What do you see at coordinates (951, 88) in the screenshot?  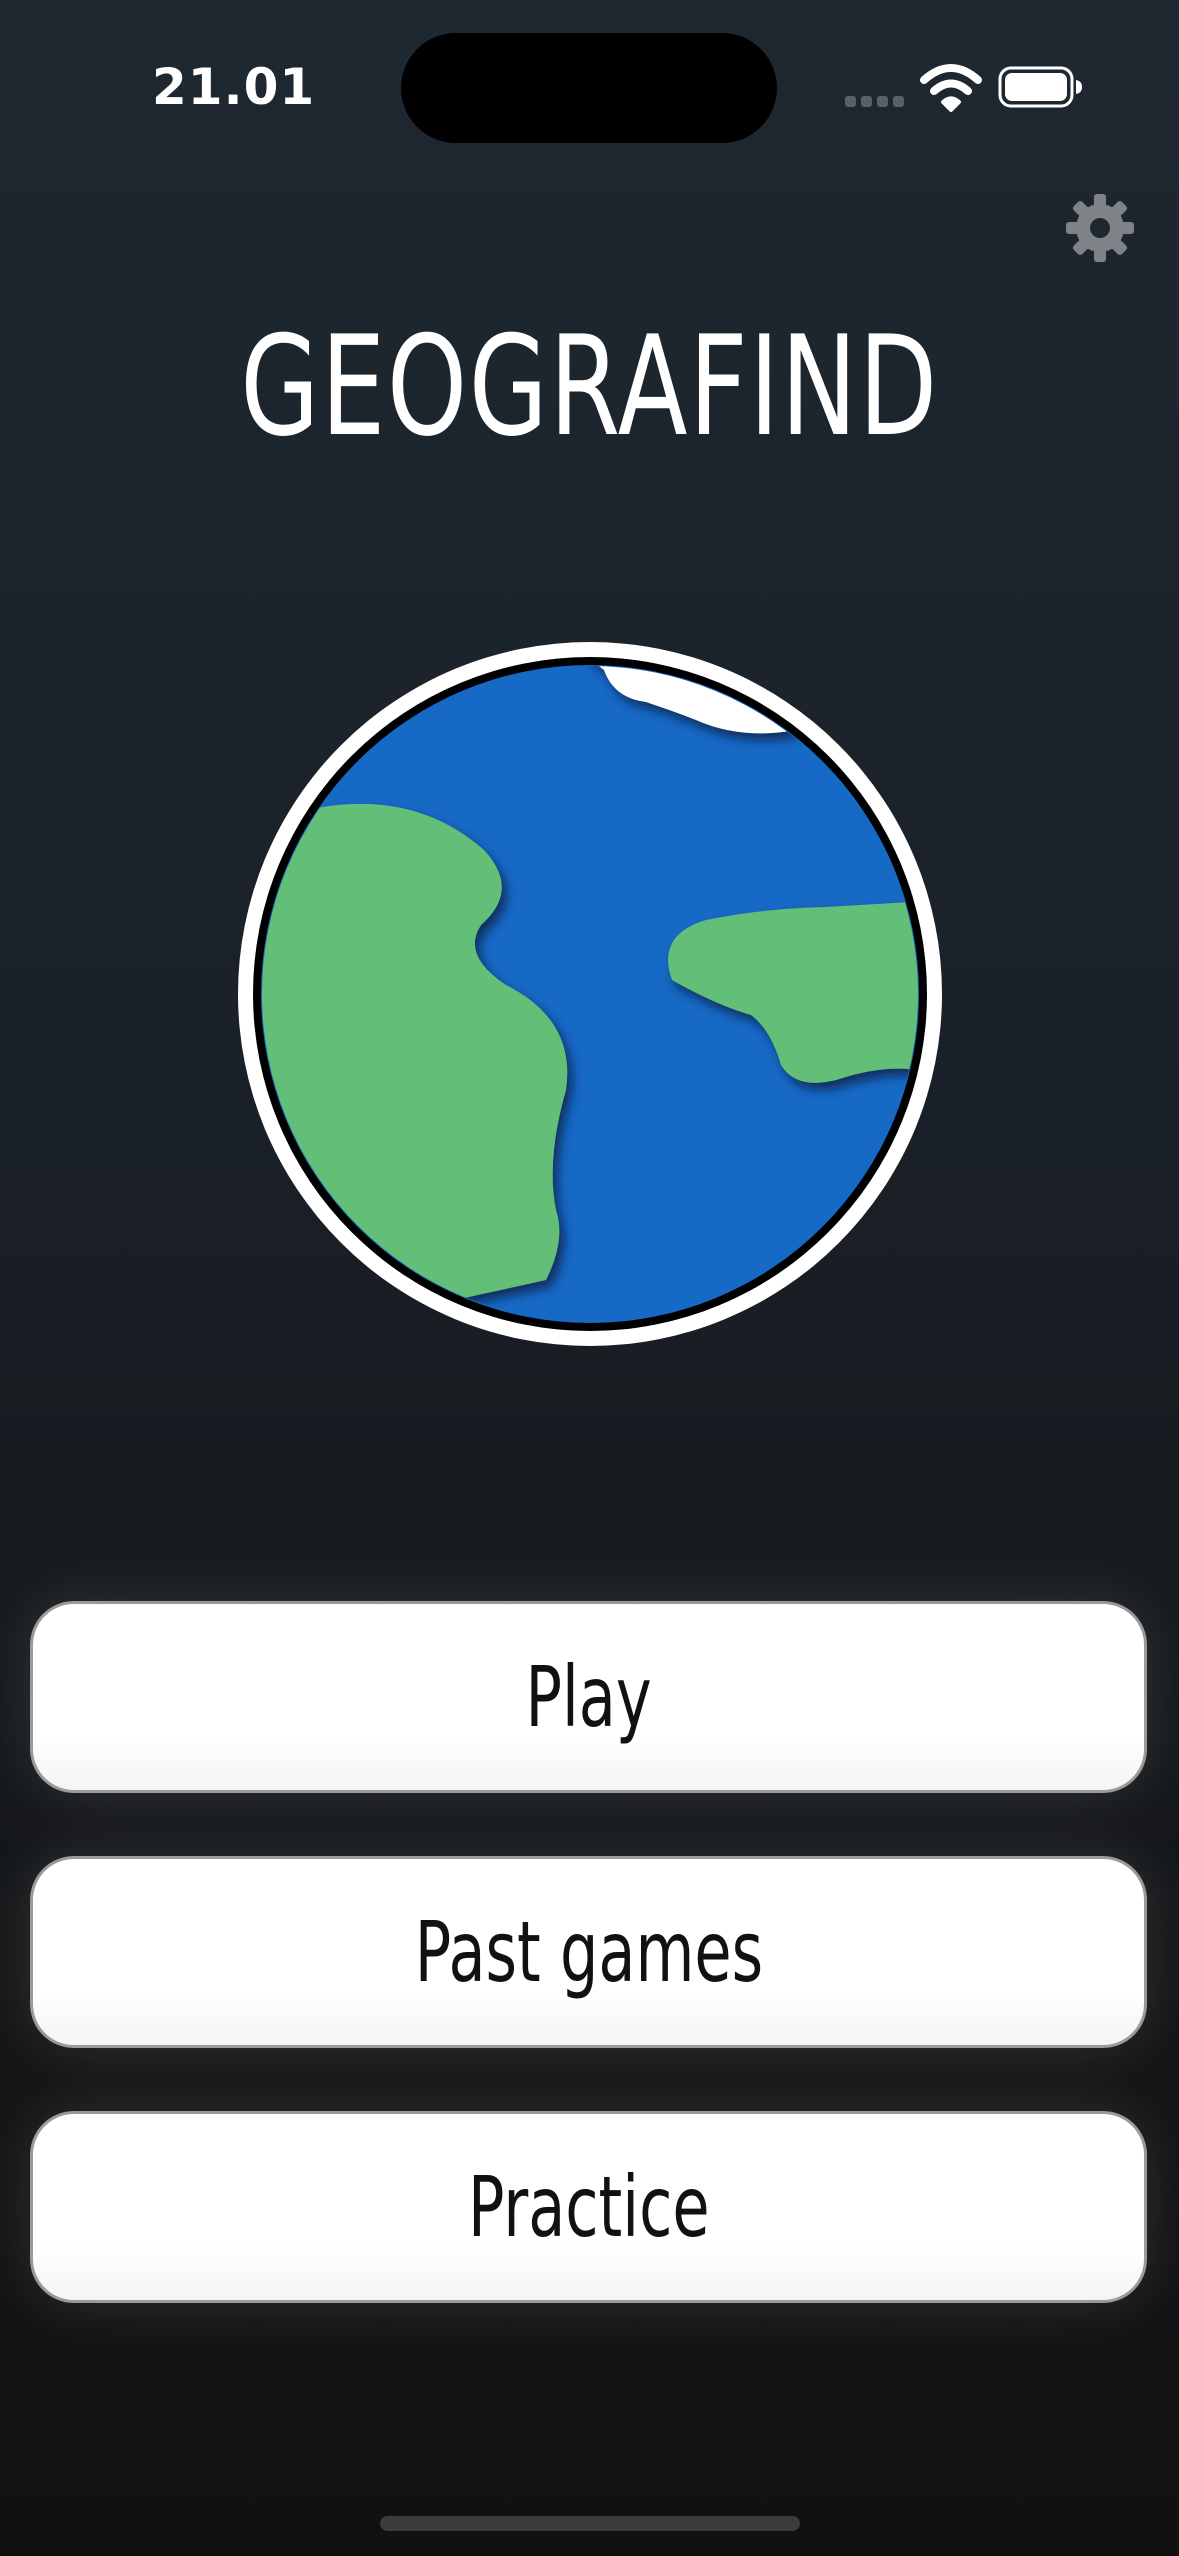 I see `wifi-icon` at bounding box center [951, 88].